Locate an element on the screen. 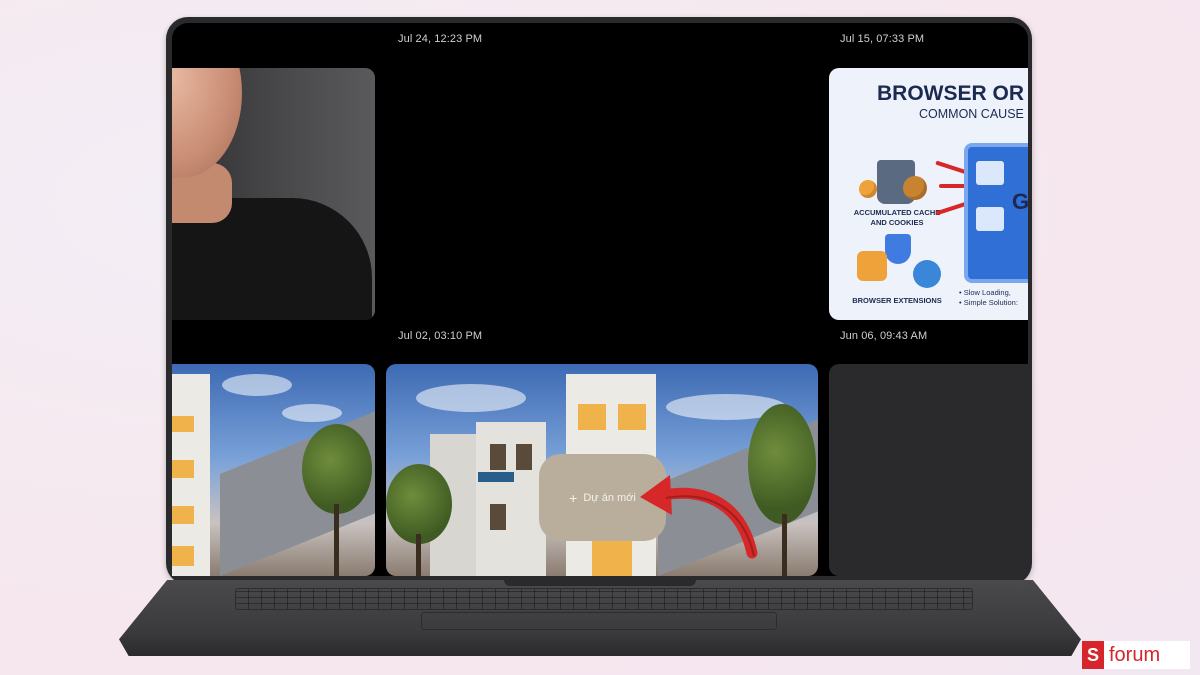 The height and width of the screenshot is (675, 1200). puzzle-icon is located at coordinates (872, 266).